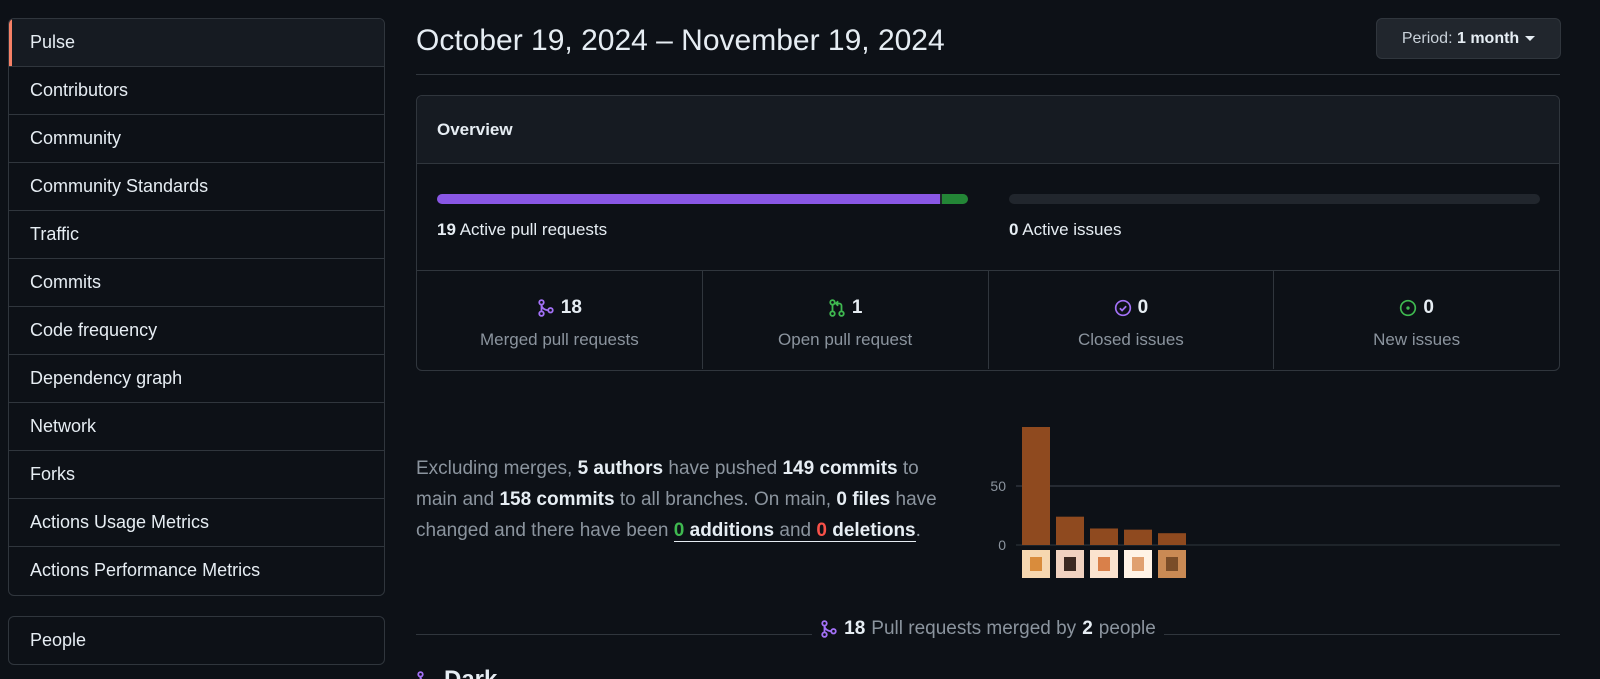 The image size is (1600, 679). I want to click on summary-and: and, so click(795, 530).